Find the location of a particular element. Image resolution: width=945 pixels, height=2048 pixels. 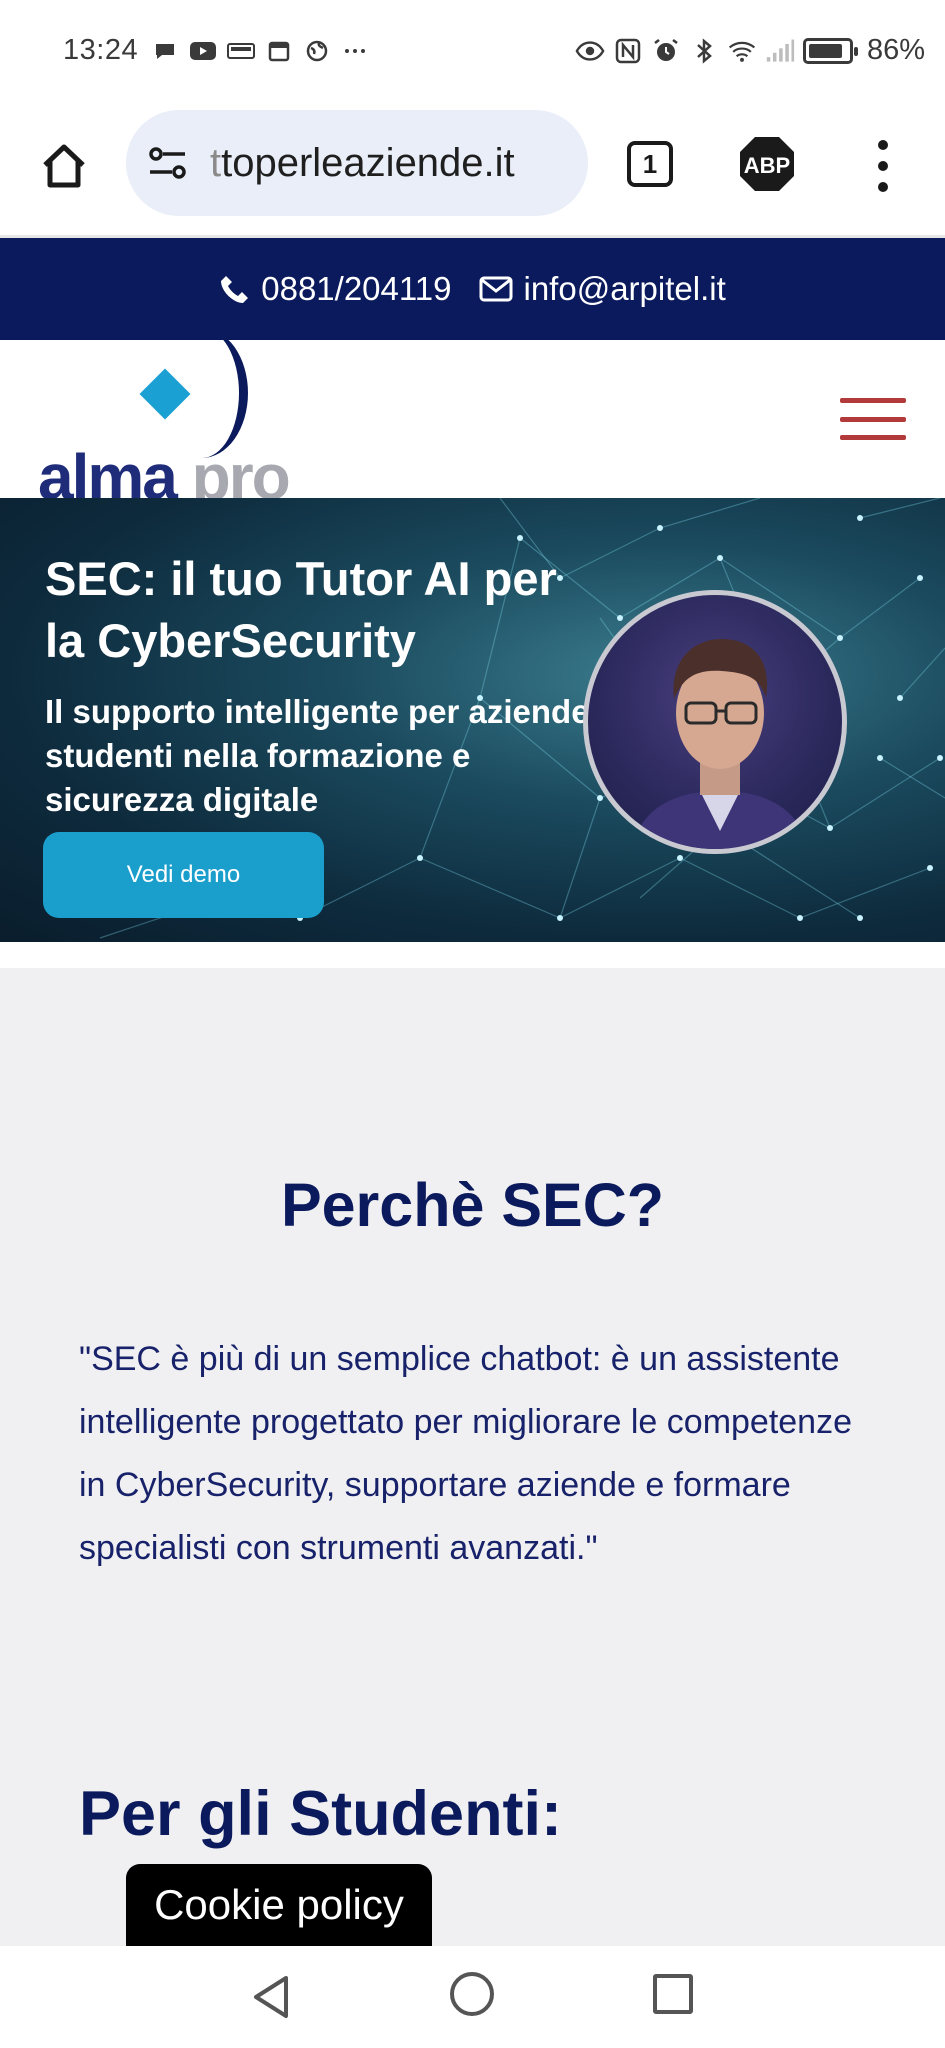

recents-nav-icon is located at coordinates (673, 1994).